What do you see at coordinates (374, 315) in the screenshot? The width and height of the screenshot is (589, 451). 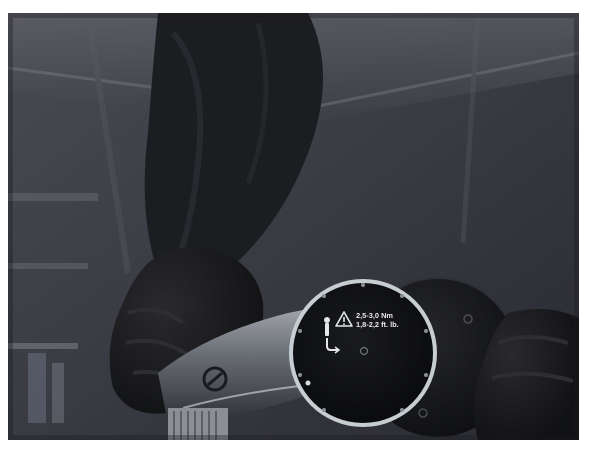 I see `disc-label-nm: 2,5-3,0 Nm` at bounding box center [374, 315].